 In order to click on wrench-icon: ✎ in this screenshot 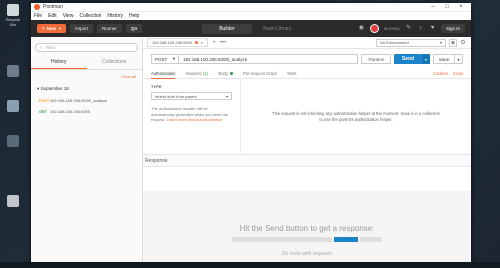, I will do `click(408, 28)`.